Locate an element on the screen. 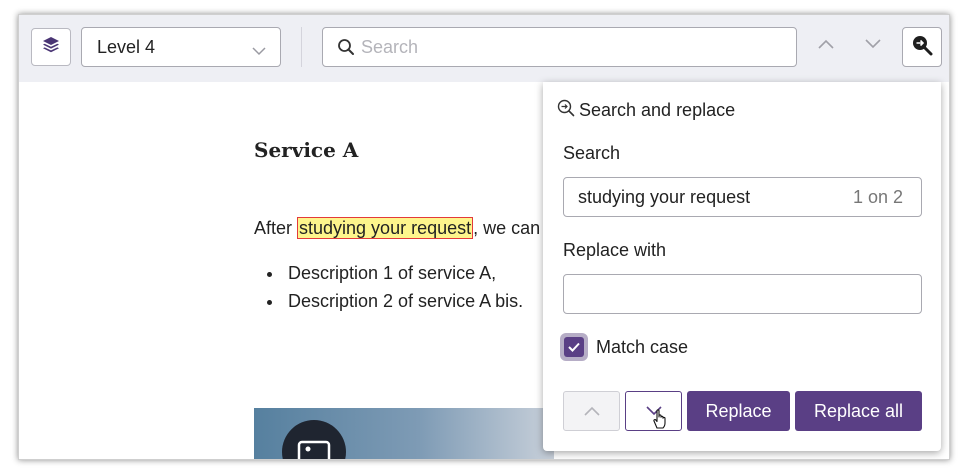 This screenshot has height=469, width=966. layers-icon is located at coordinates (51, 47).